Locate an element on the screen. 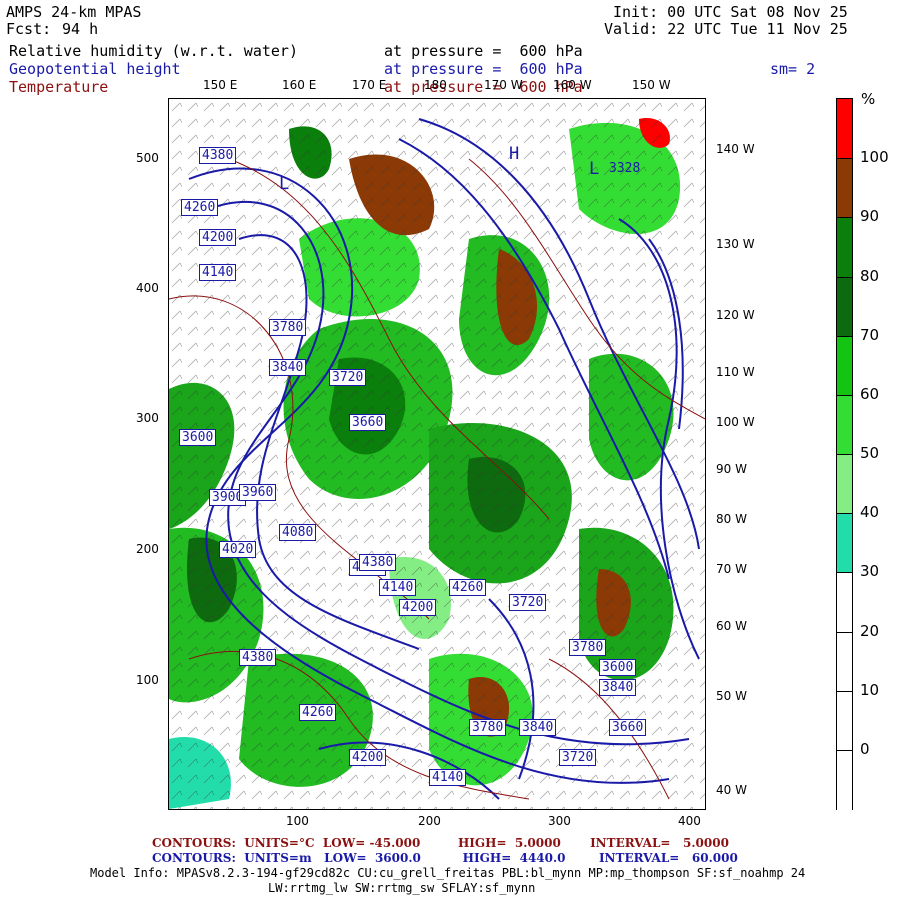 Image resolution: width=900 pixels, height=900 pixels. field-temp-name: Temperature is located at coordinates (59, 87).